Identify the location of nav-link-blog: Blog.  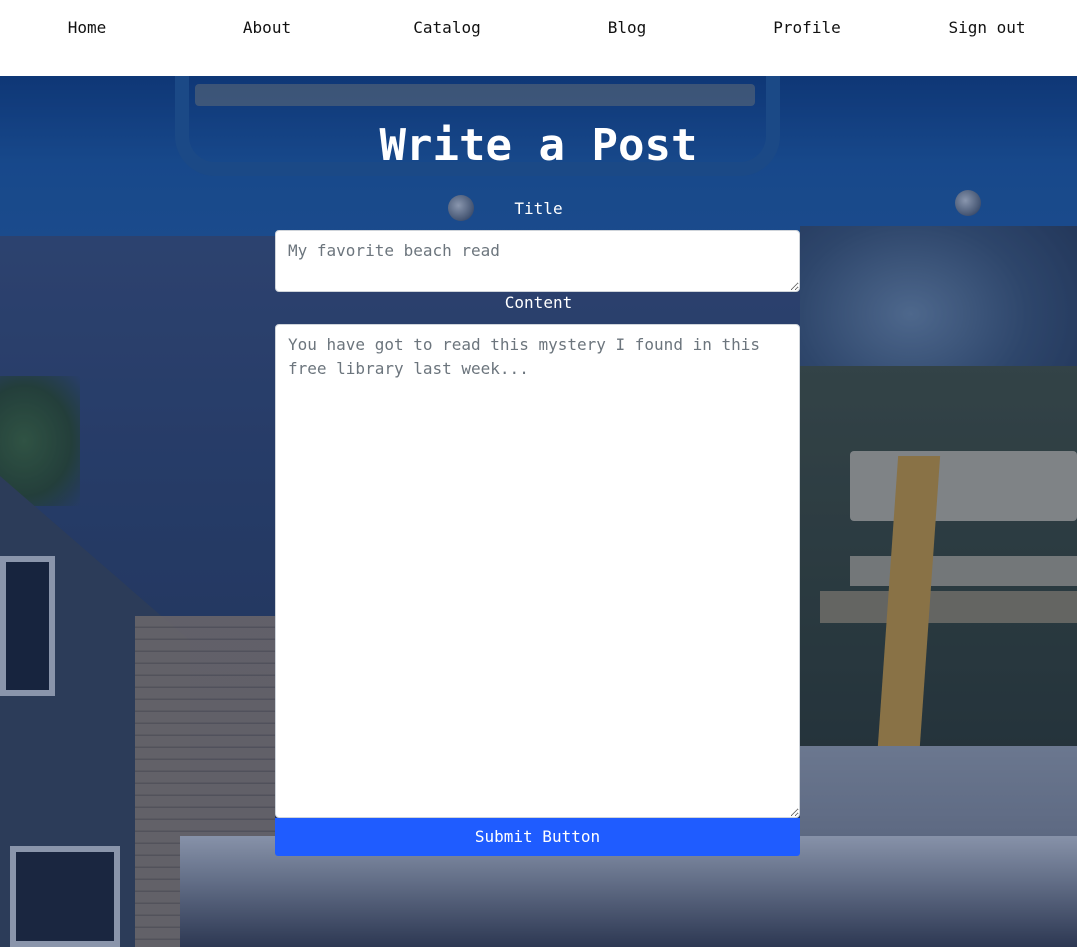
(627, 28).